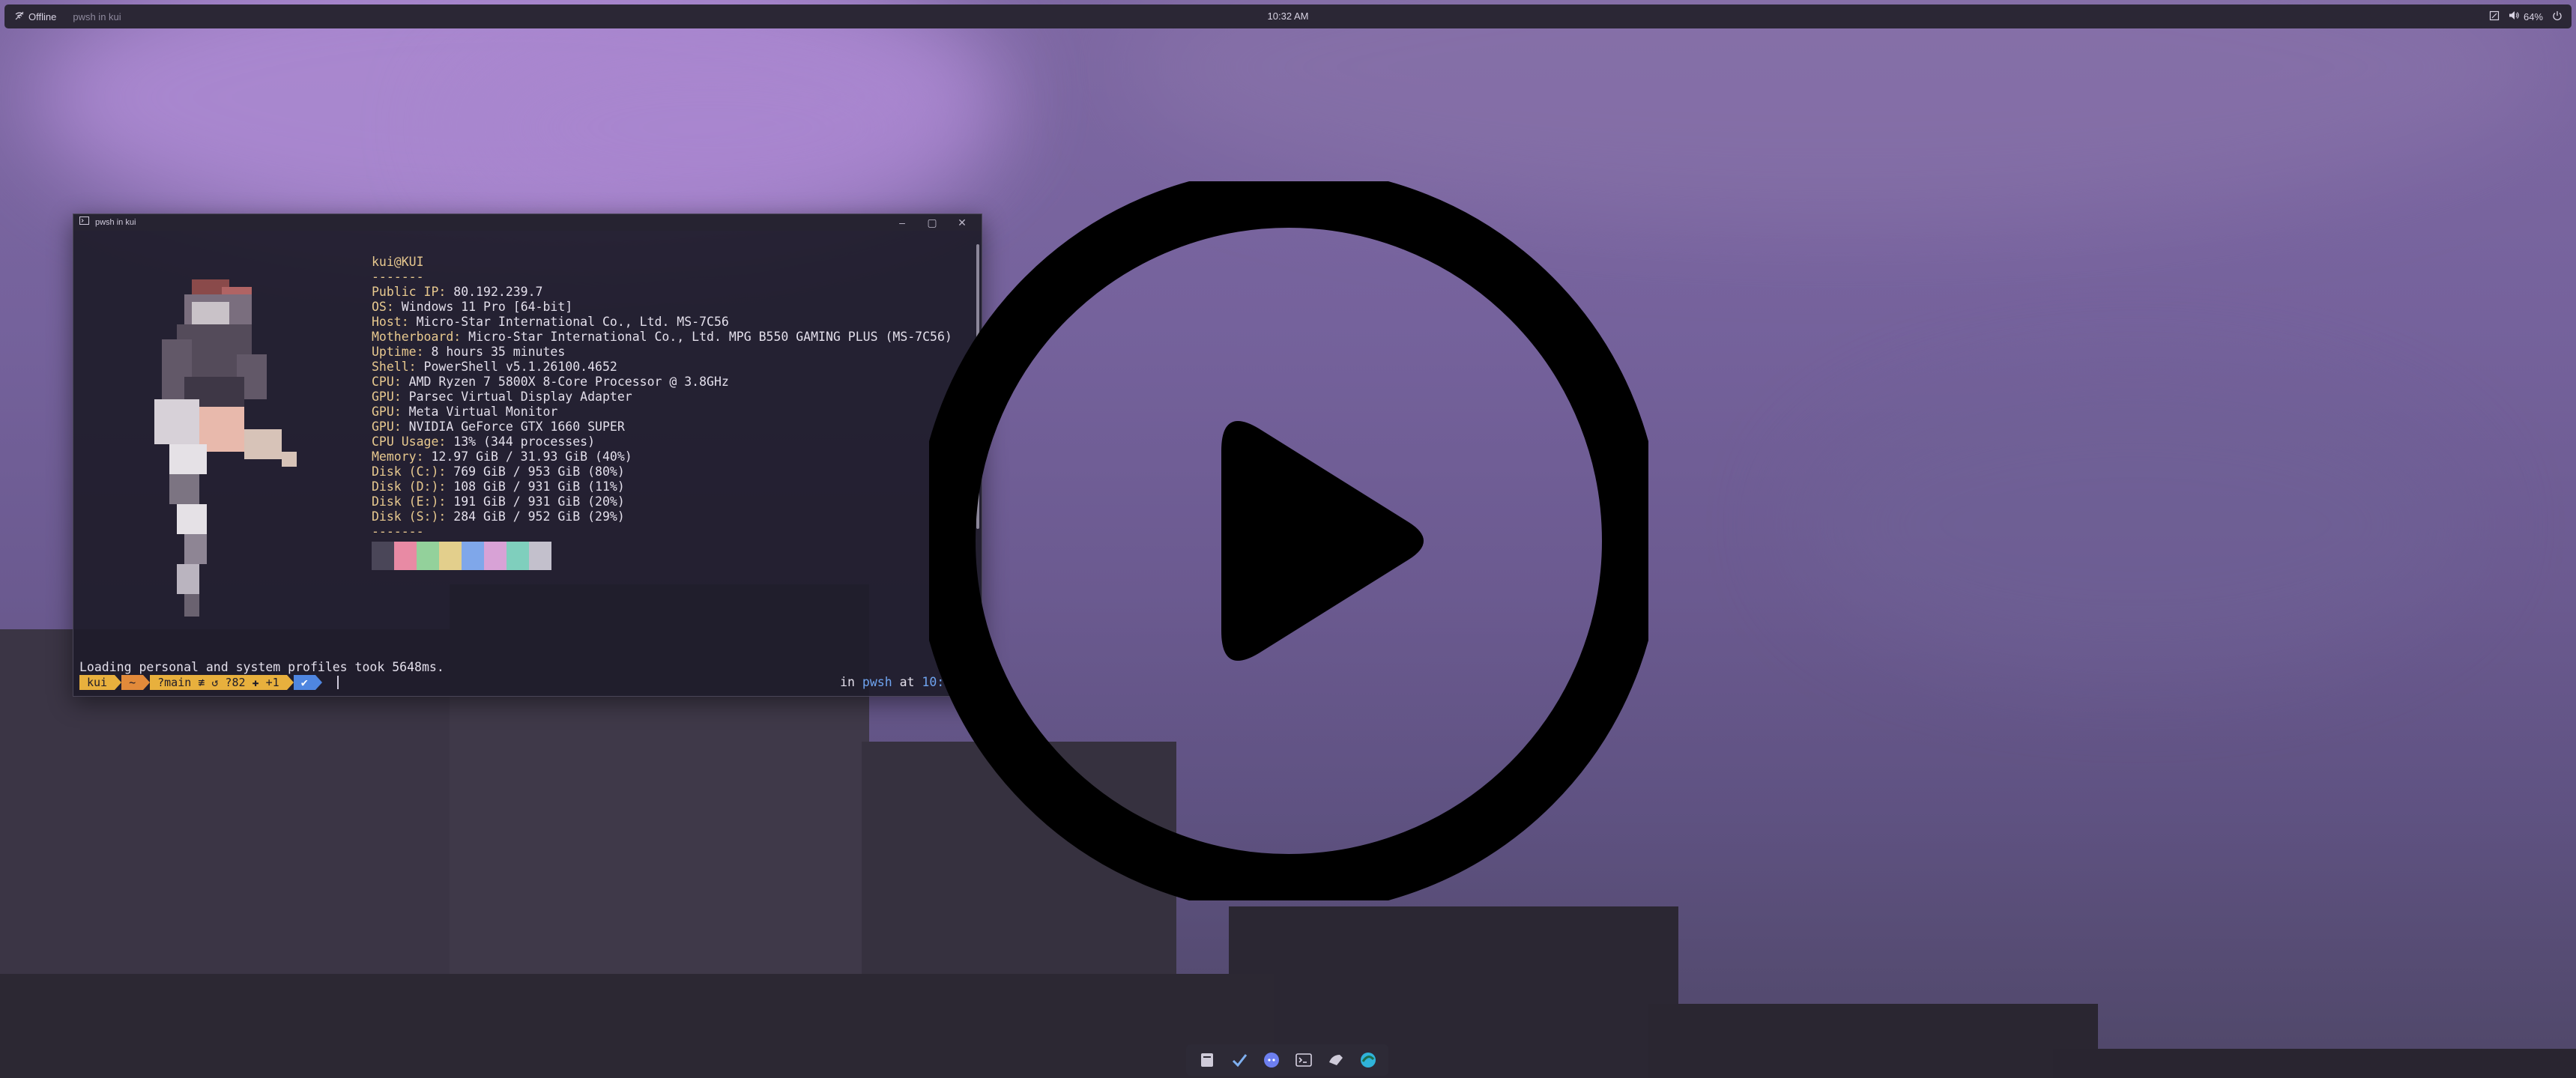  What do you see at coordinates (1239, 1060) in the screenshot?
I see `checkmark-app-icon` at bounding box center [1239, 1060].